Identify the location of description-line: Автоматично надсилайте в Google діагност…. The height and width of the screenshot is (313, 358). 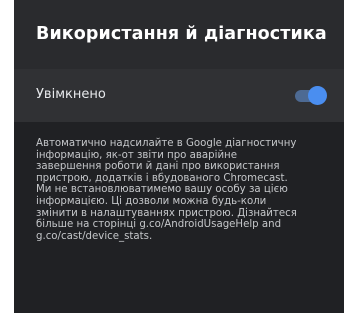
(166, 143).